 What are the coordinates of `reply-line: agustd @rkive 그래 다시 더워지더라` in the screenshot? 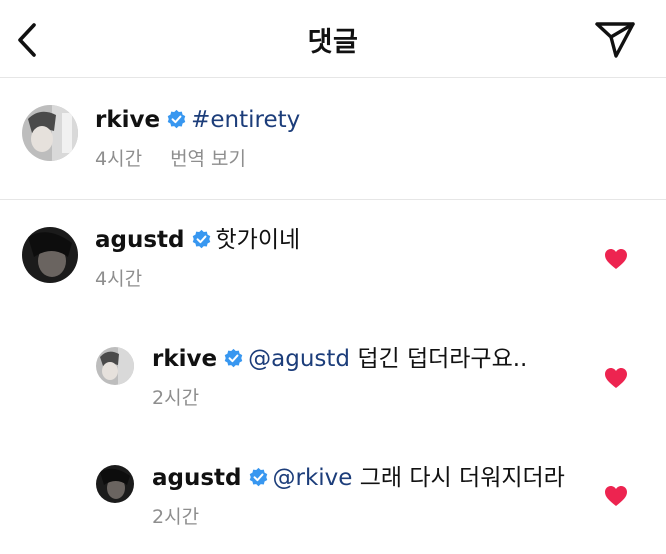 It's located at (358, 478).